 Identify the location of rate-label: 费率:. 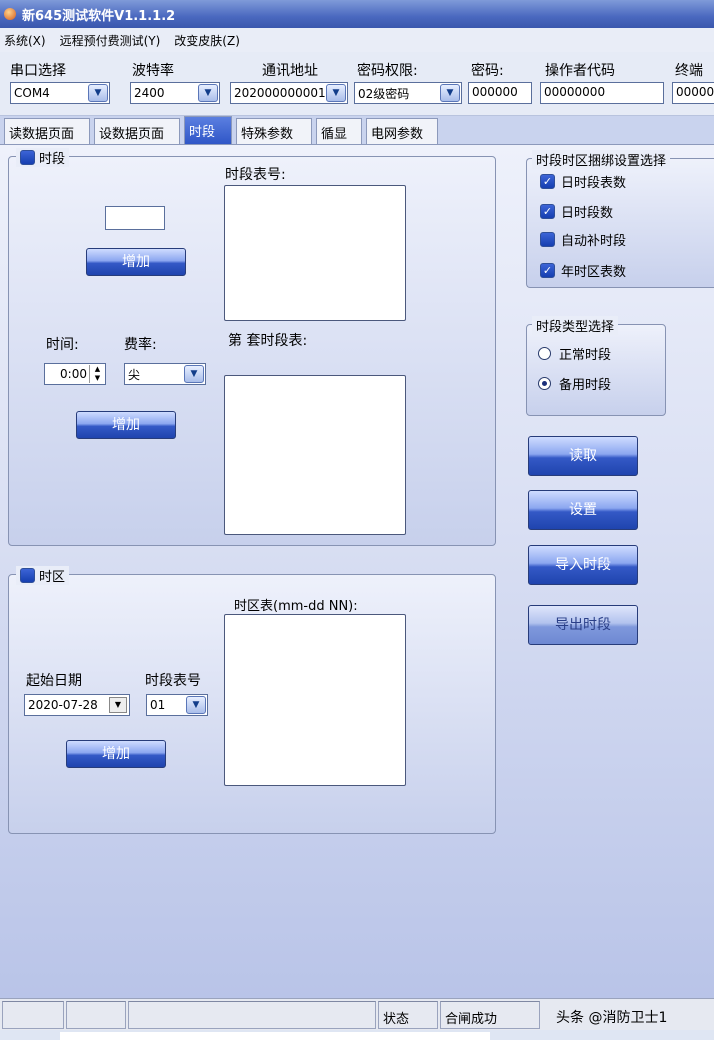
(140, 345).